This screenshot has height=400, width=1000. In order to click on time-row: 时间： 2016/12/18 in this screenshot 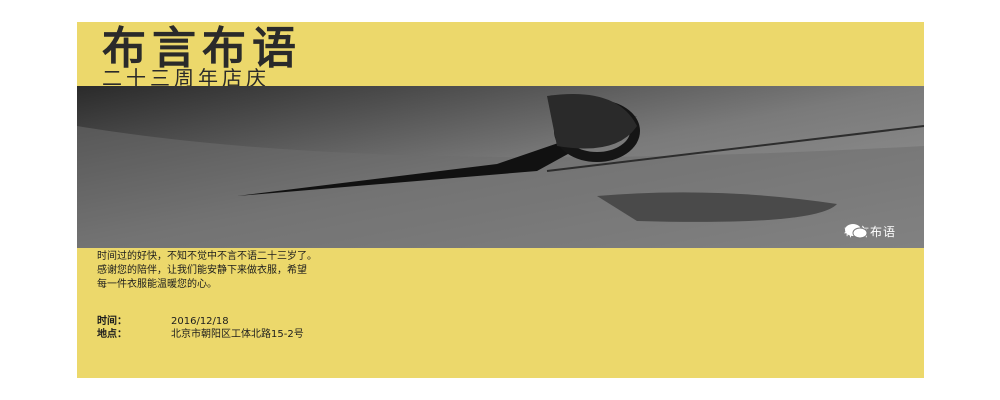, I will do `click(200, 321)`.